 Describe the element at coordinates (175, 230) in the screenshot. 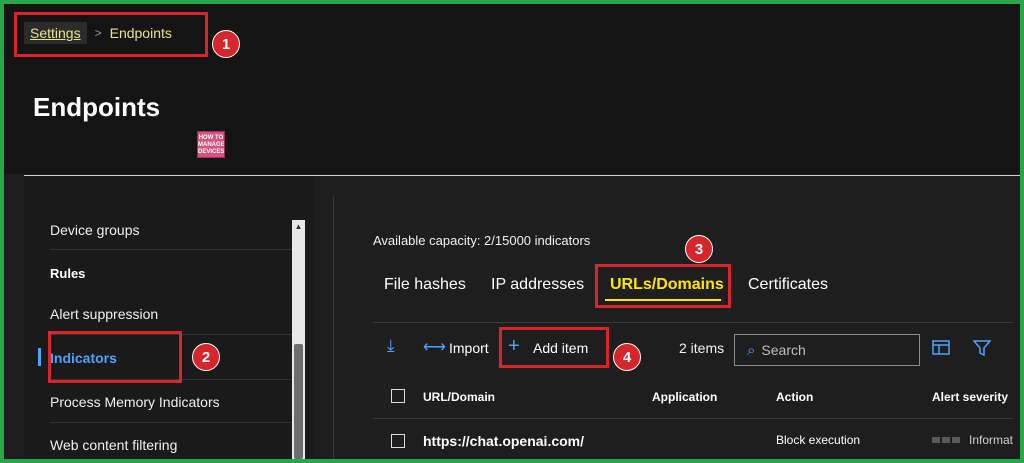

I see `sidebar-item-device-groups: Device groups` at that location.